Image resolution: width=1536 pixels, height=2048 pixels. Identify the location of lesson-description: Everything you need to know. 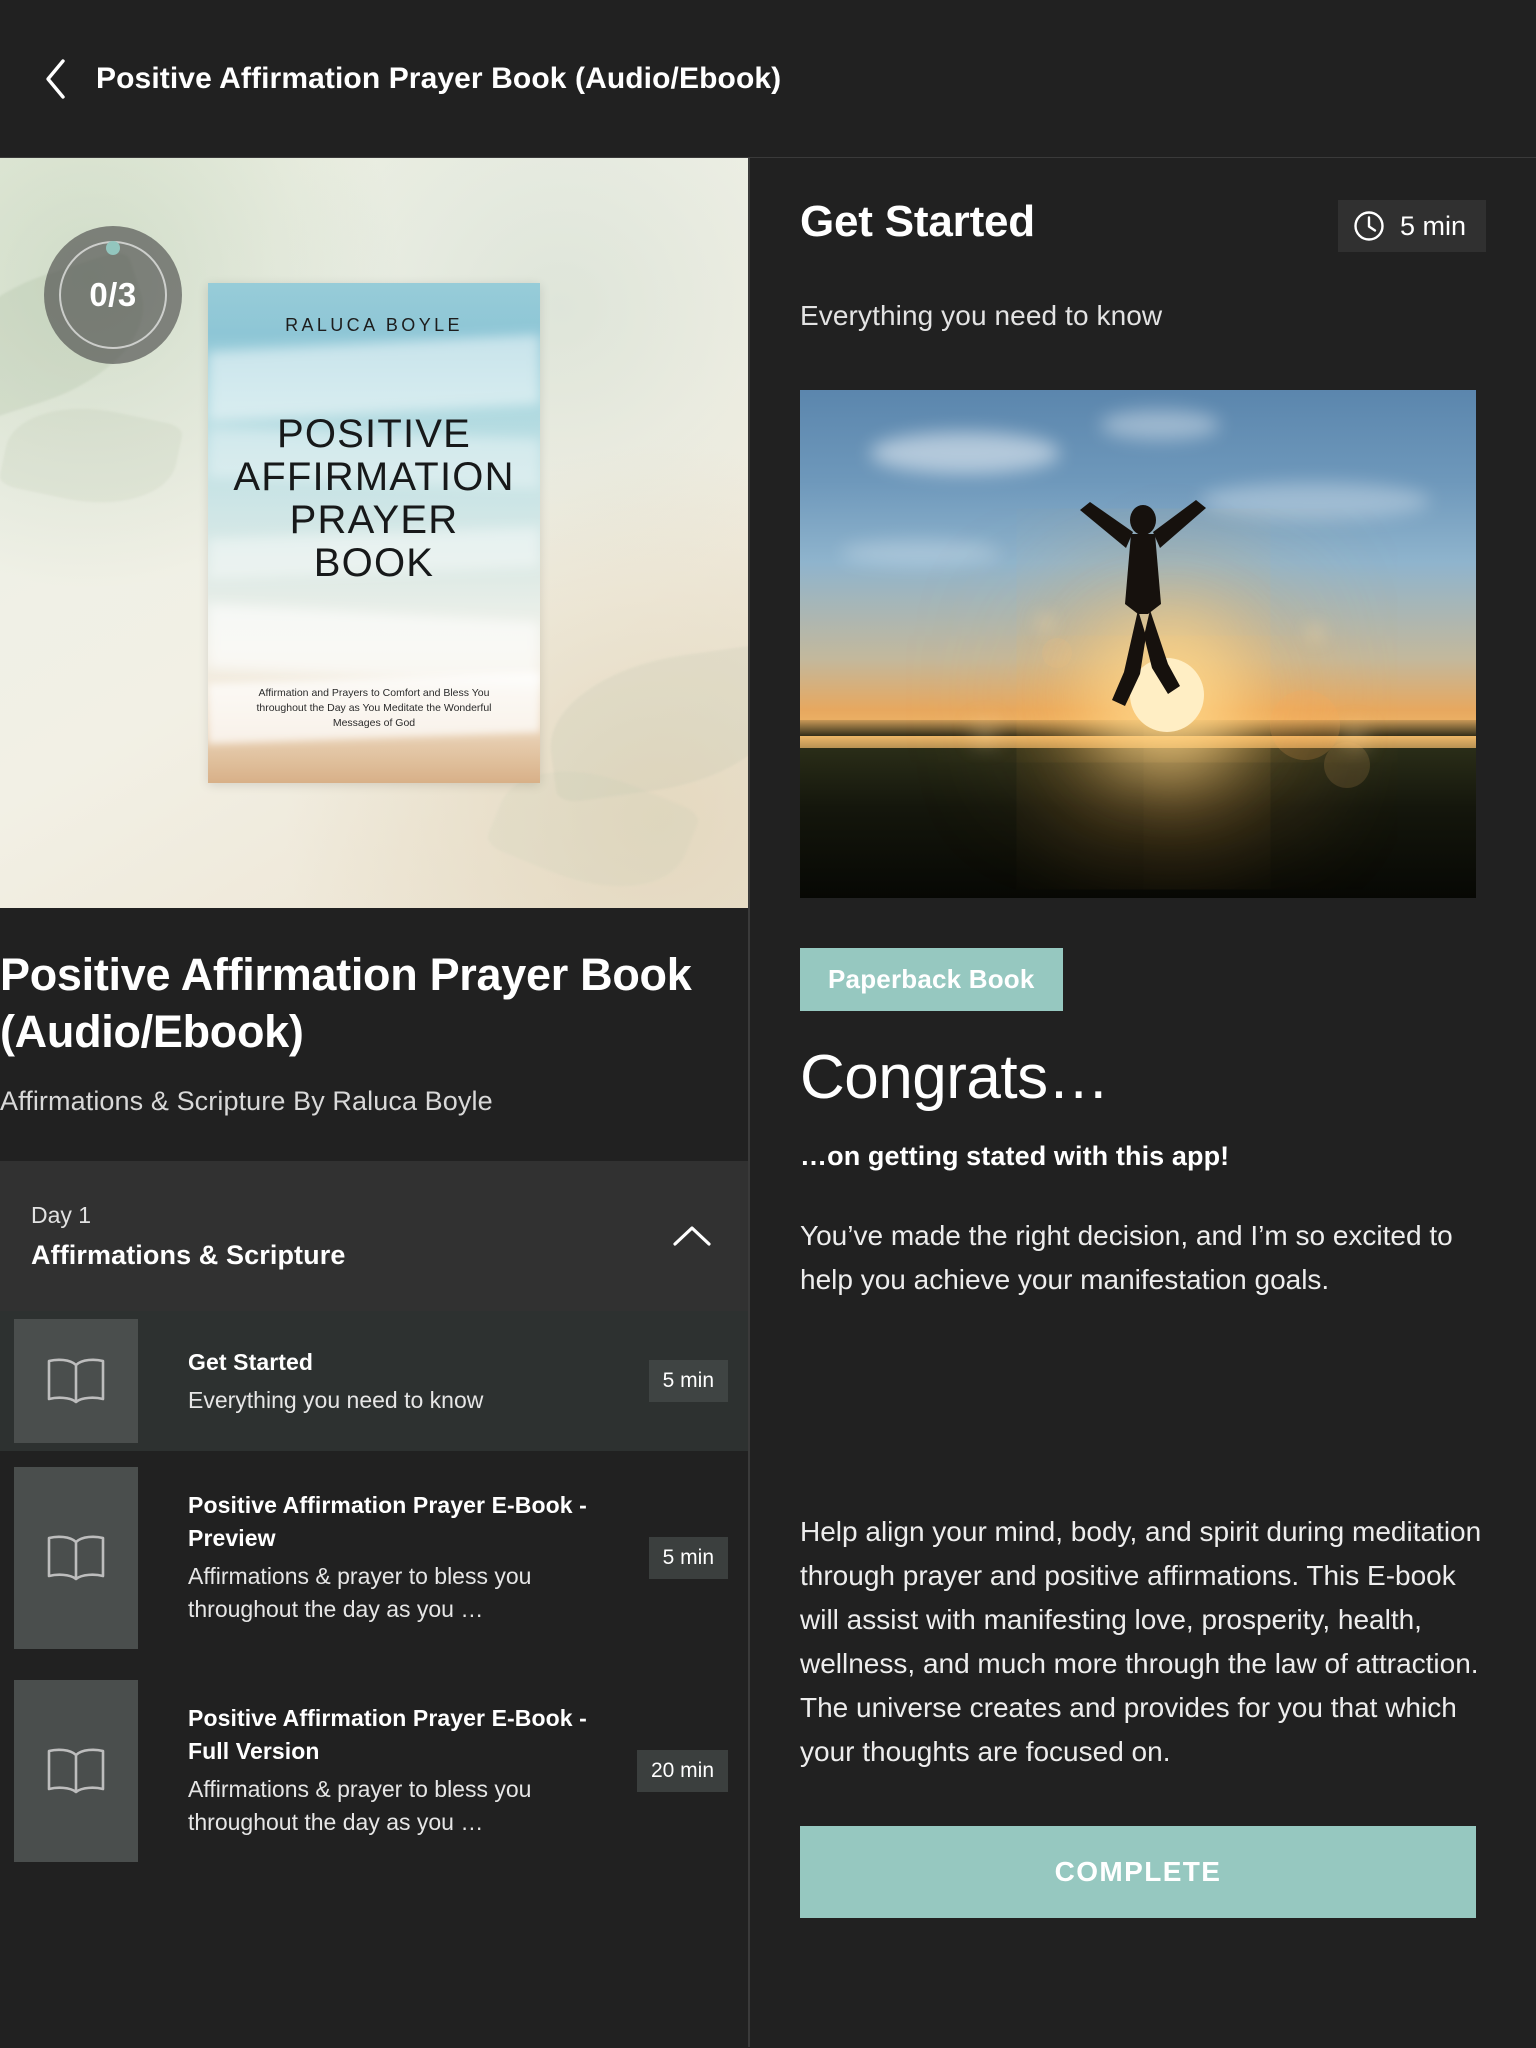
(336, 1399).